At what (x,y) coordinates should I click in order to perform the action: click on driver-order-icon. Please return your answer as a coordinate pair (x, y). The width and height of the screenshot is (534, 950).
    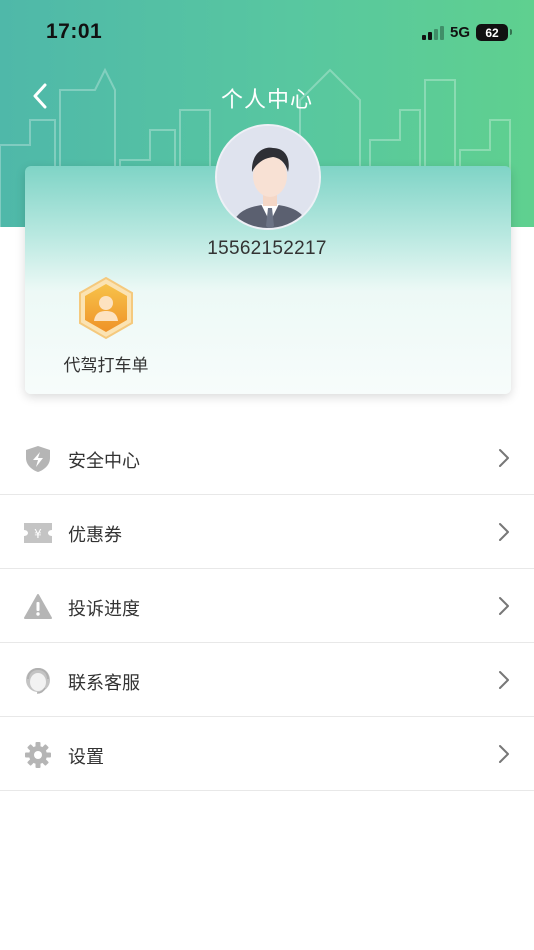
    Looking at the image, I should click on (106, 308).